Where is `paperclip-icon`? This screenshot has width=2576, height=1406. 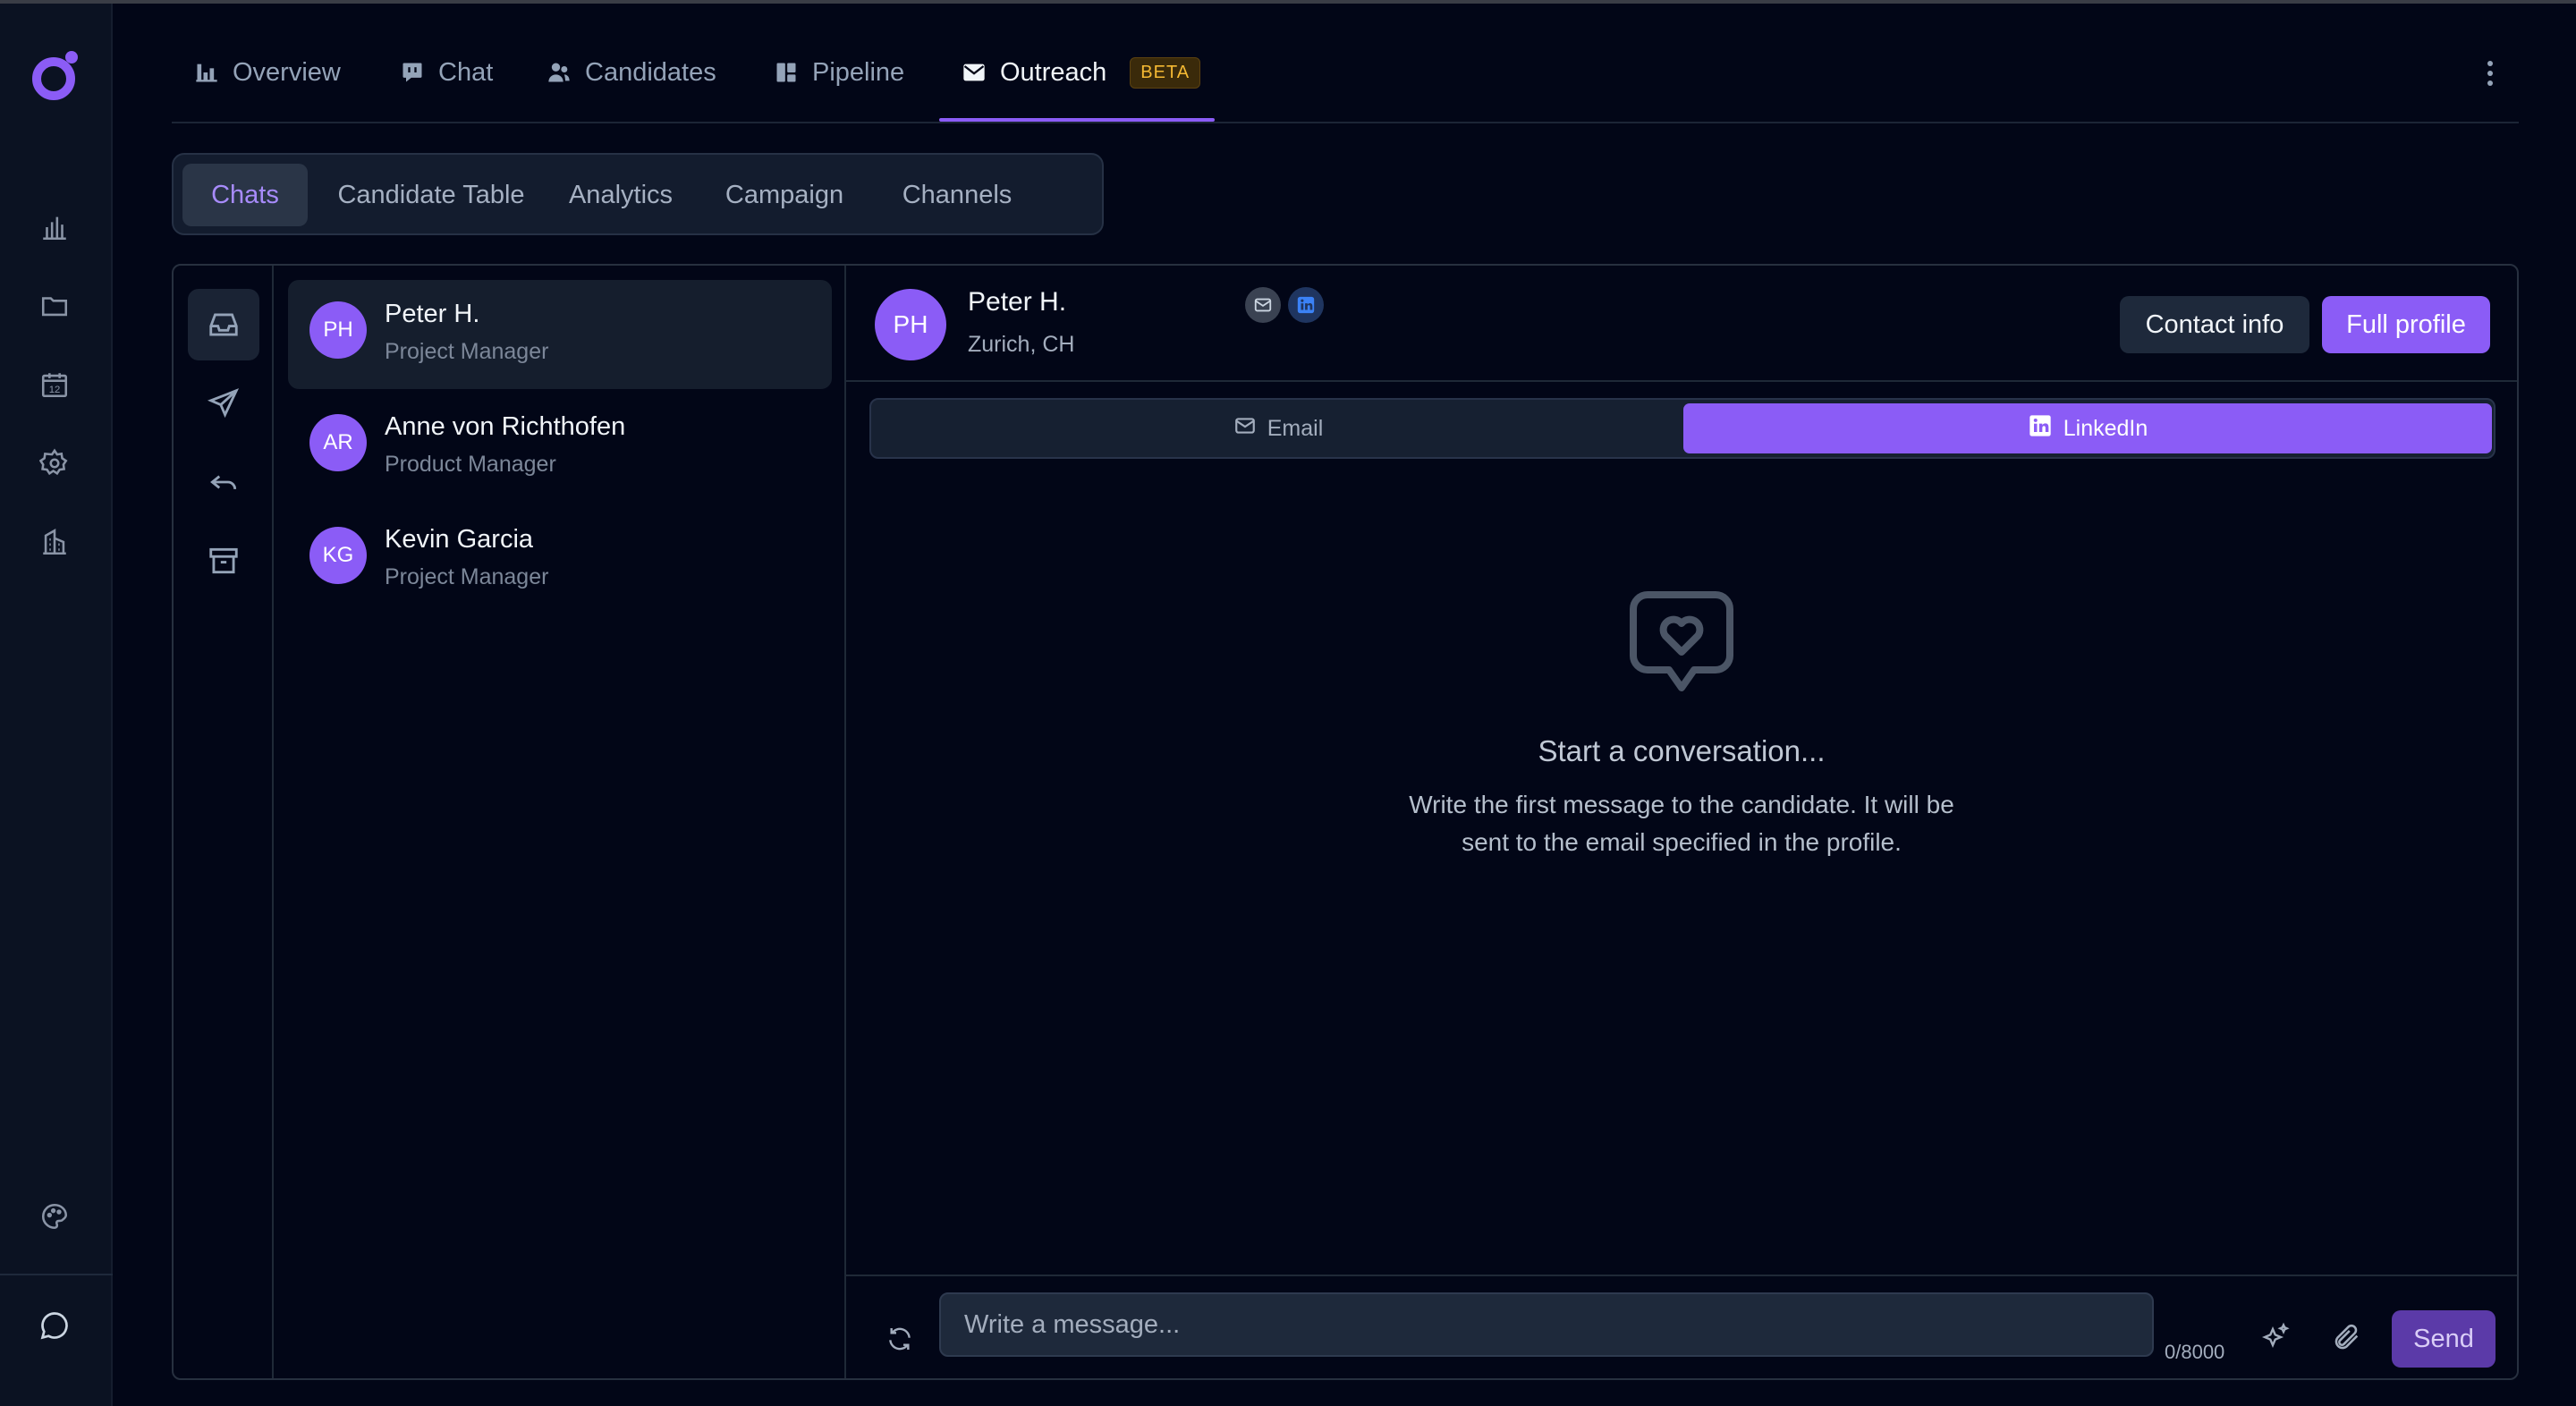 paperclip-icon is located at coordinates (2347, 1337).